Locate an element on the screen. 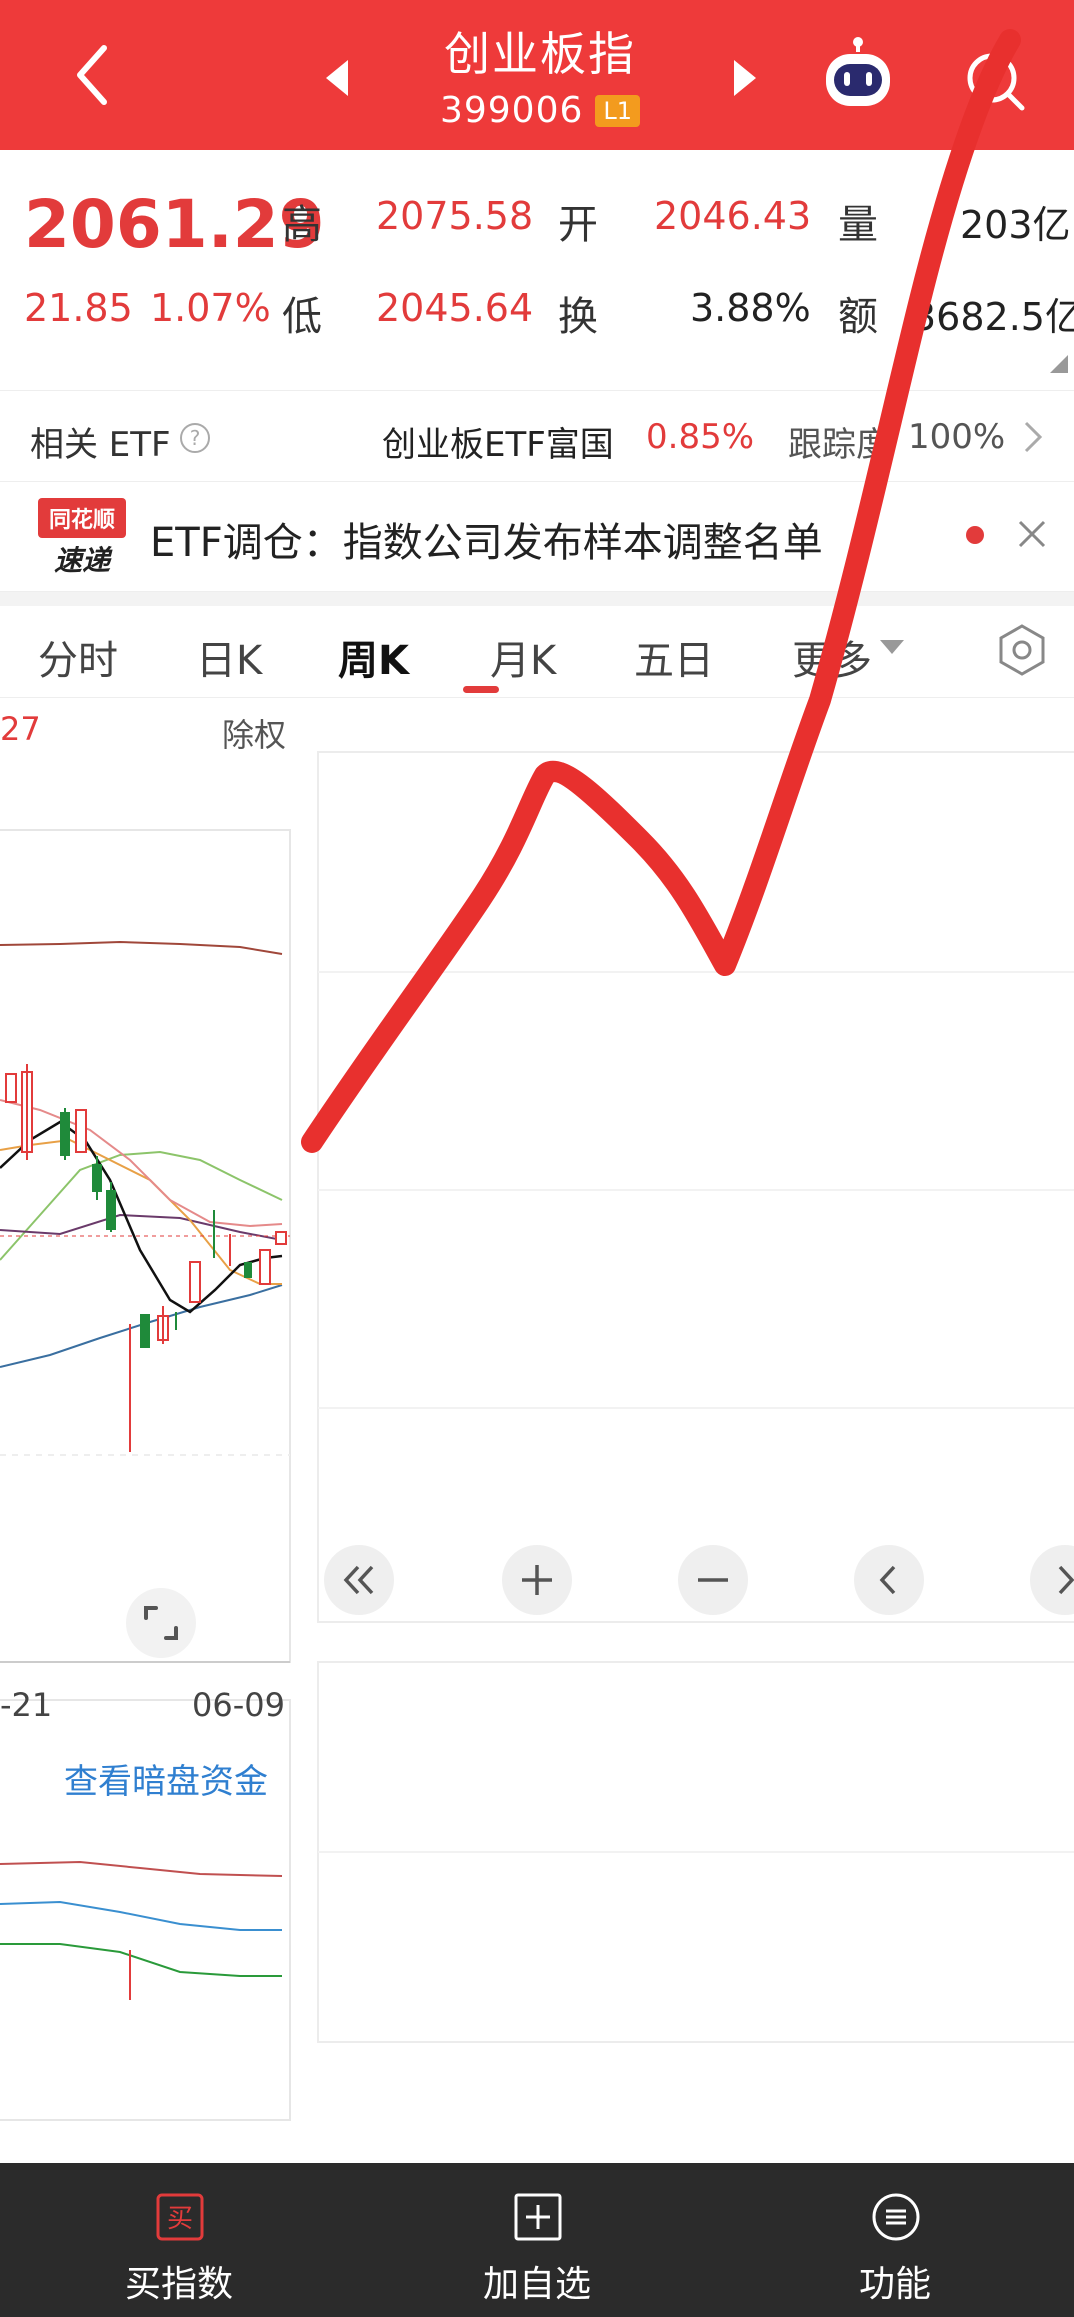 The height and width of the screenshot is (2317, 1074). double-chevron-left-icon is located at coordinates (358, 1580).